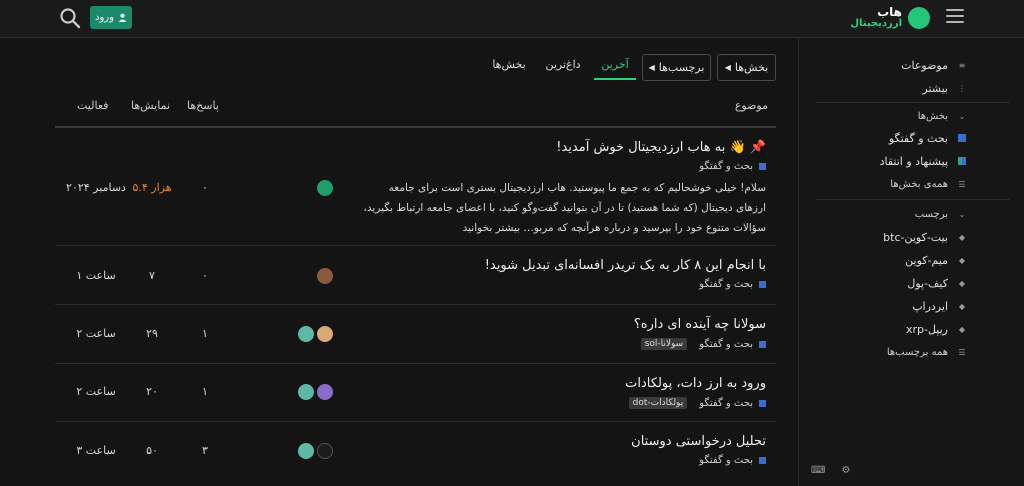 Image resolution: width=1024 pixels, height=486 pixels. I want to click on site-header: ورود هاب ارزدیجیتال, so click(512, 19).